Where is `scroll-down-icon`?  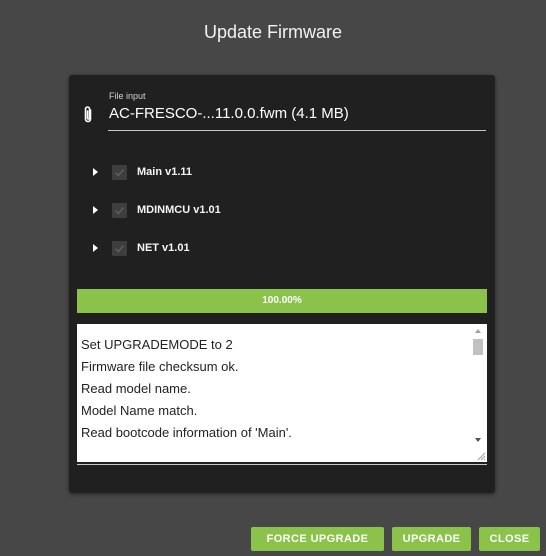 scroll-down-icon is located at coordinates (478, 440).